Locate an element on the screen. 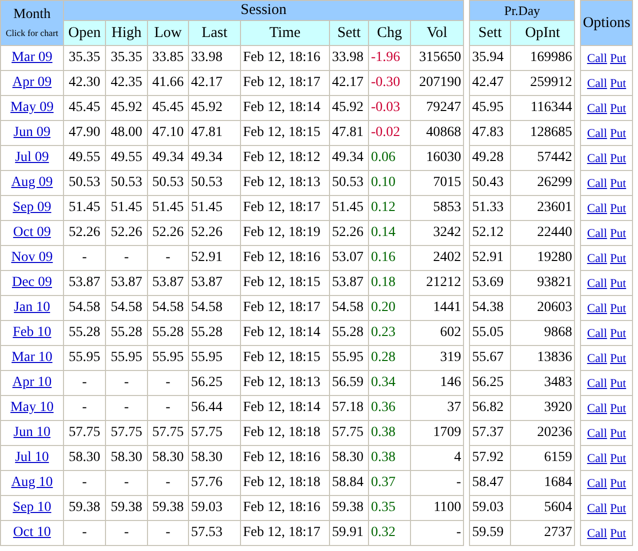 The image size is (638, 551). table-cell: 33.85 is located at coordinates (168, 58).